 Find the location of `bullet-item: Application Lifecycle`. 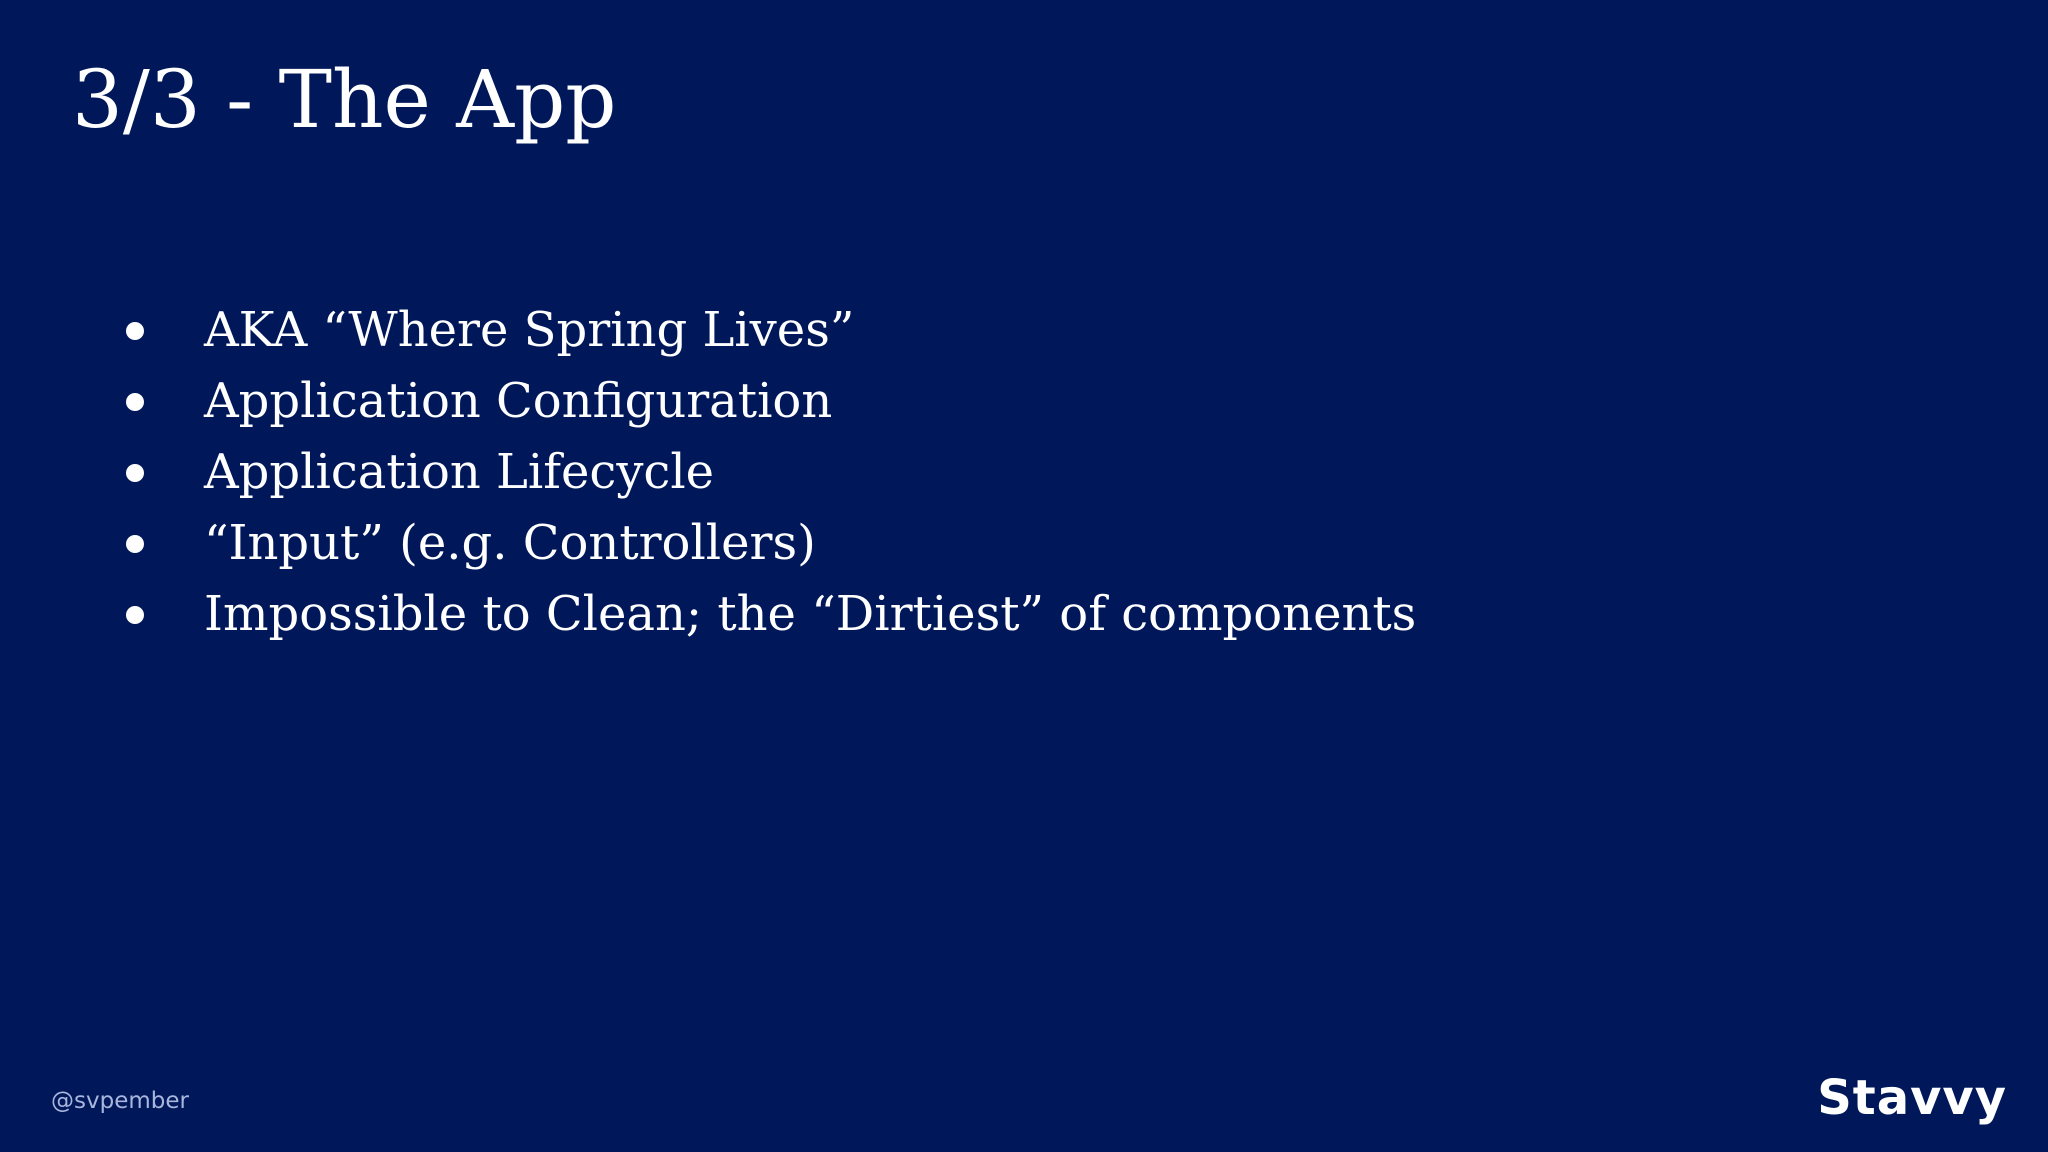

bullet-item: Application Lifecycle is located at coordinates (768, 472).